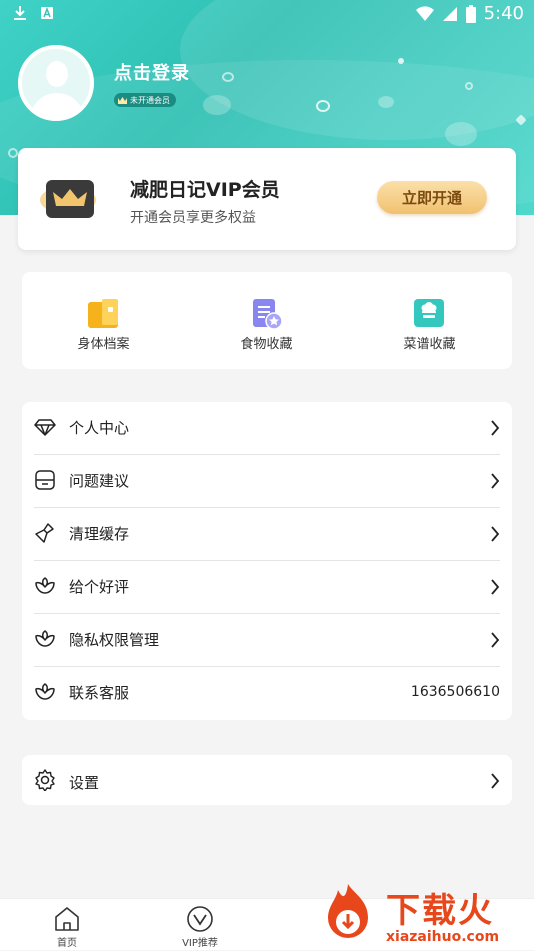 The image size is (534, 951). Describe the element at coordinates (424, 13) in the screenshot. I see `wifi-icon` at that location.